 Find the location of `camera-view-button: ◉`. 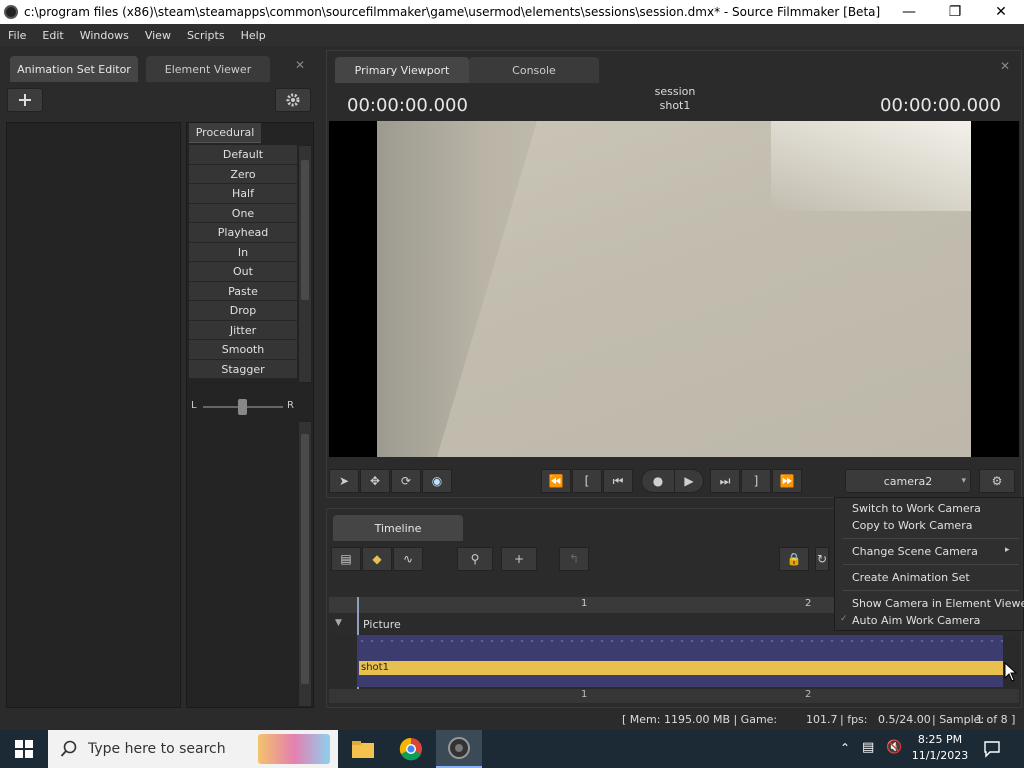

camera-view-button: ◉ is located at coordinates (437, 481).